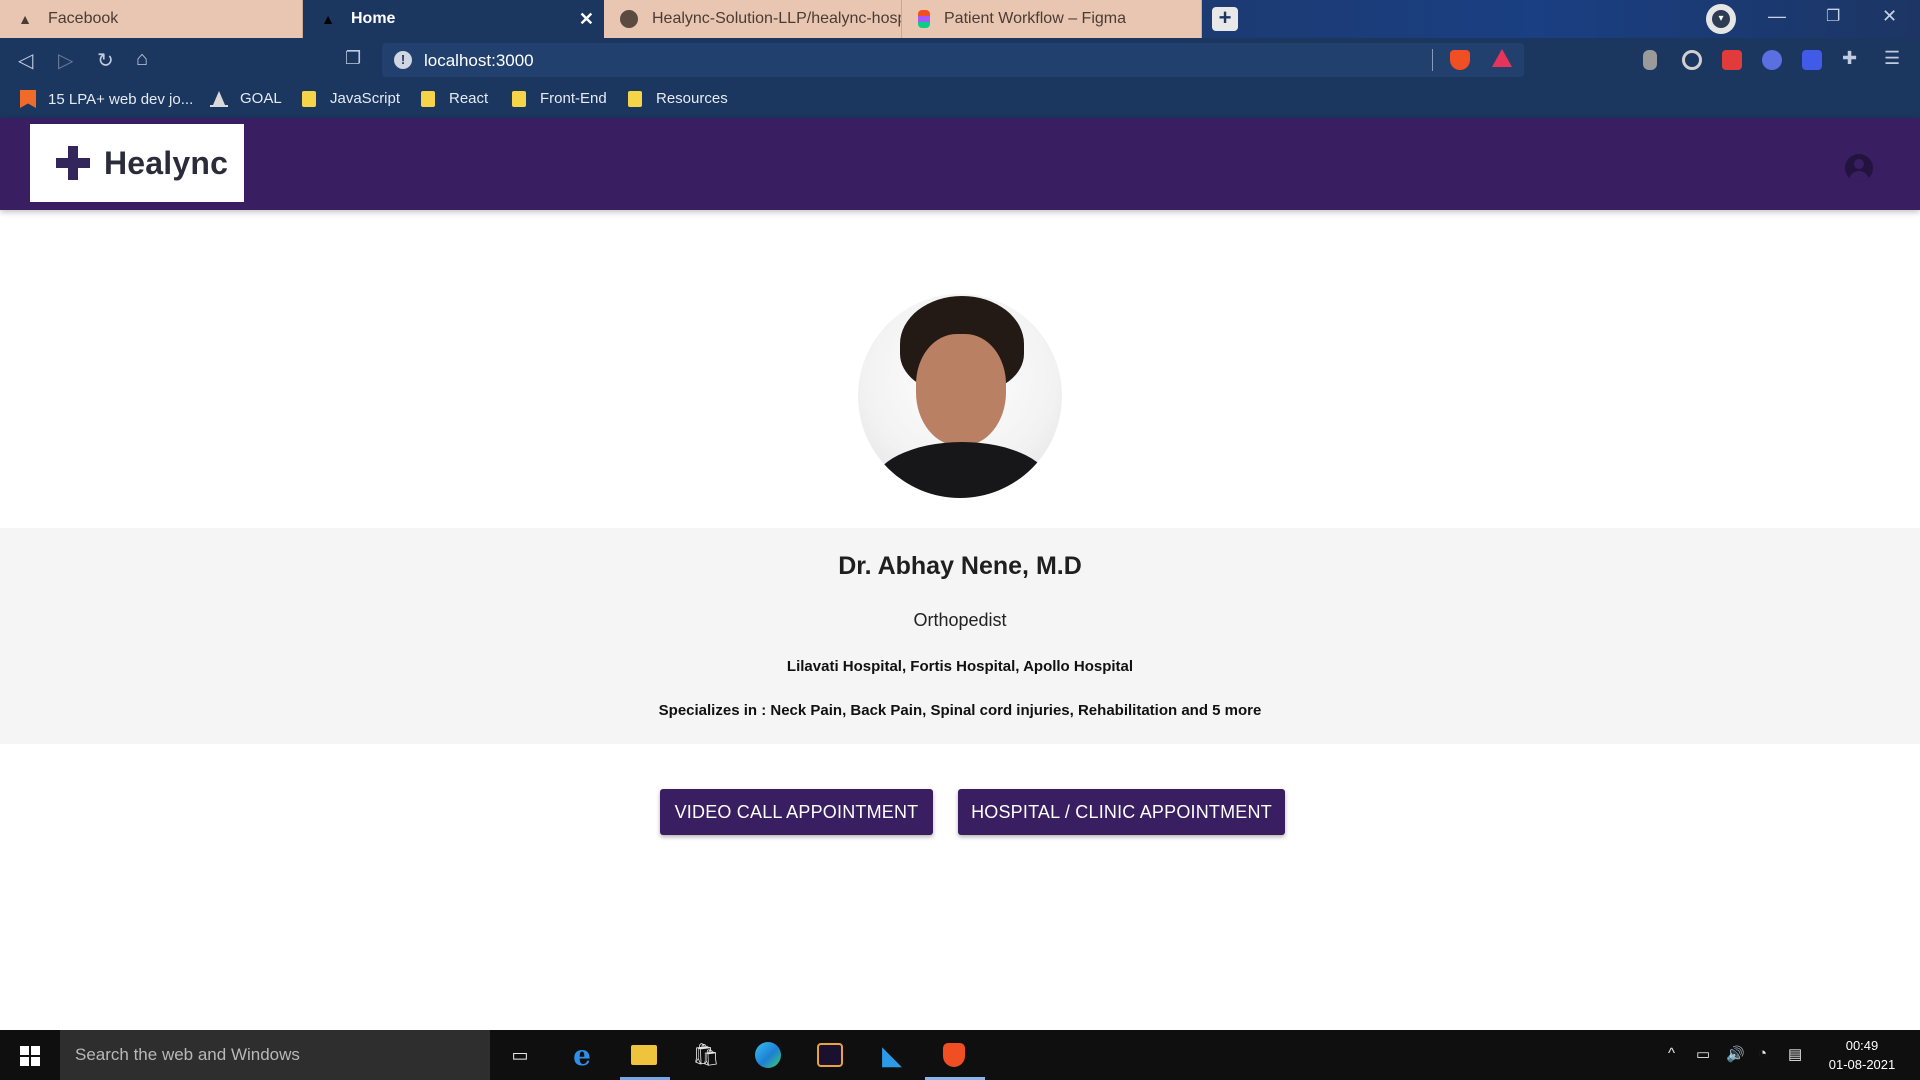  I want to click on new-tab-button: +, so click(1225, 19).